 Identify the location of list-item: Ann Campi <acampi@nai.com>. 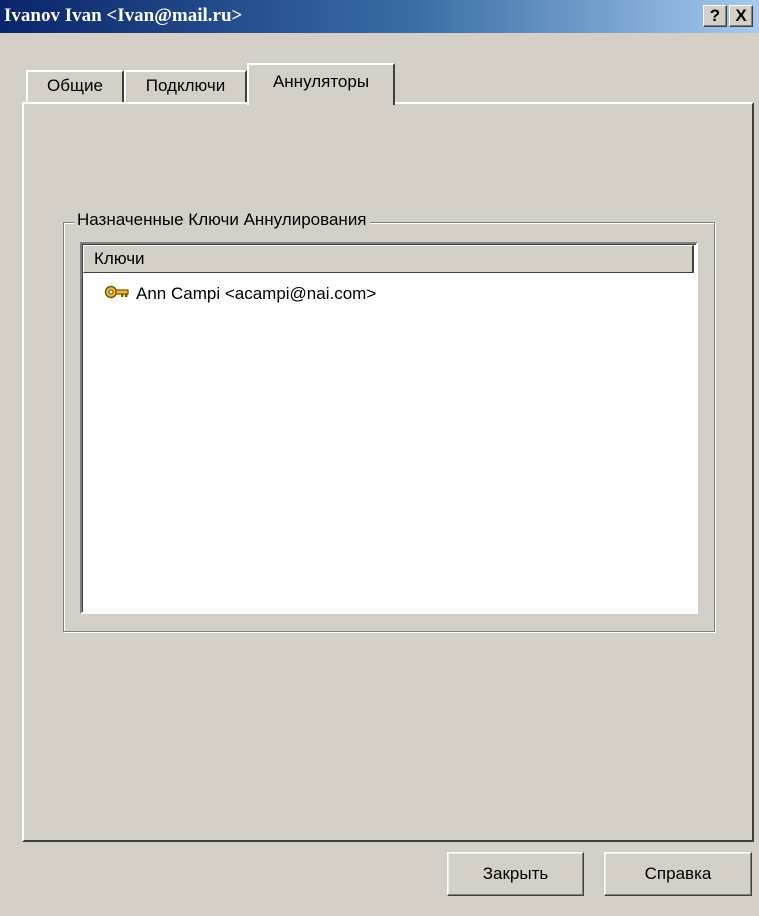
(240, 294).